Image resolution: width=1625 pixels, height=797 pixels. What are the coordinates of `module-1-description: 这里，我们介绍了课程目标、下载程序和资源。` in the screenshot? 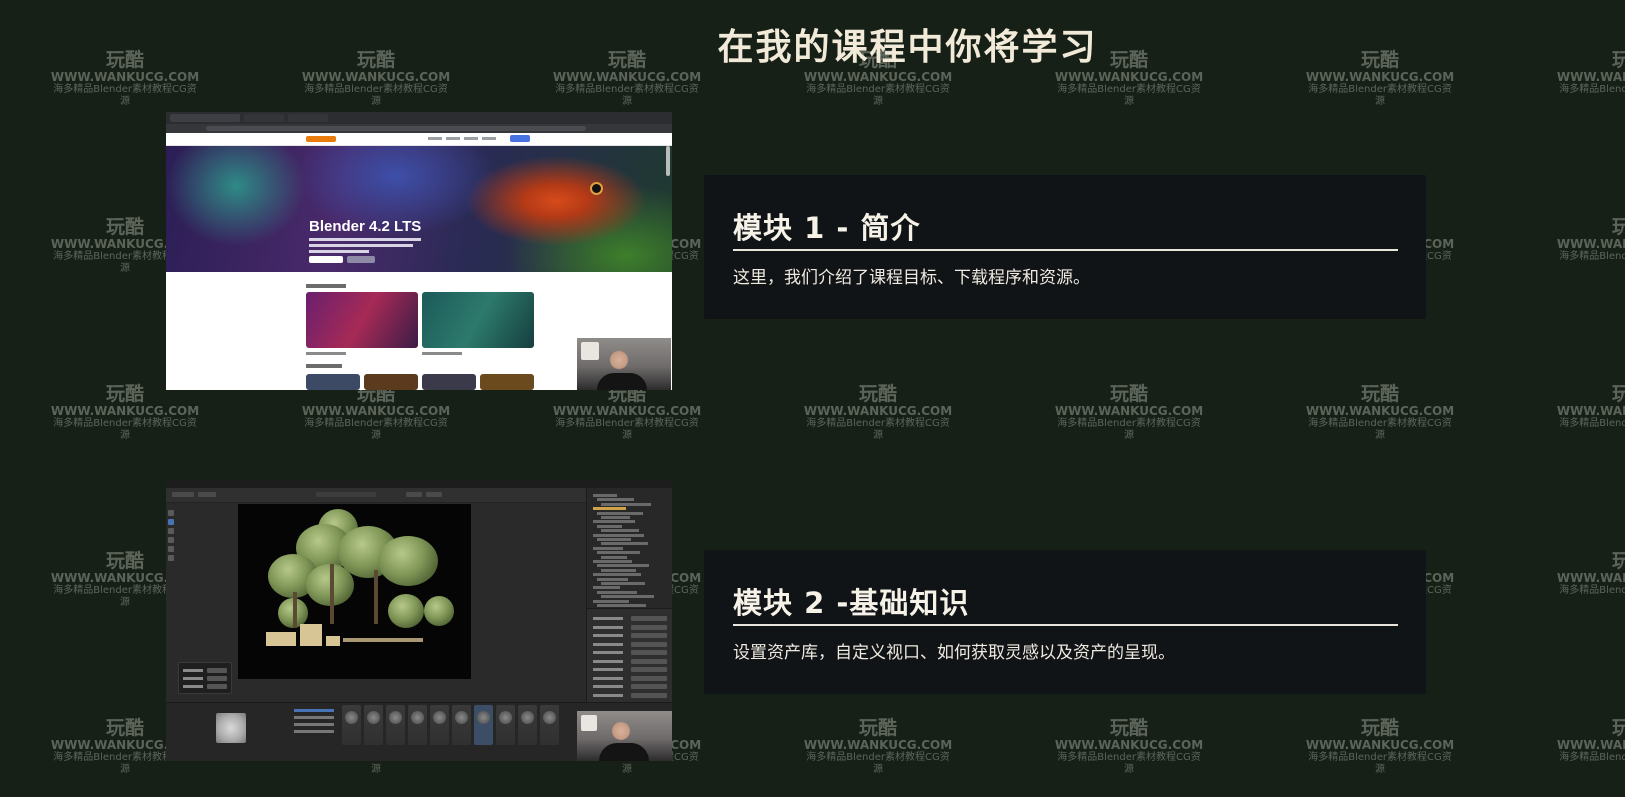 It's located at (911, 278).